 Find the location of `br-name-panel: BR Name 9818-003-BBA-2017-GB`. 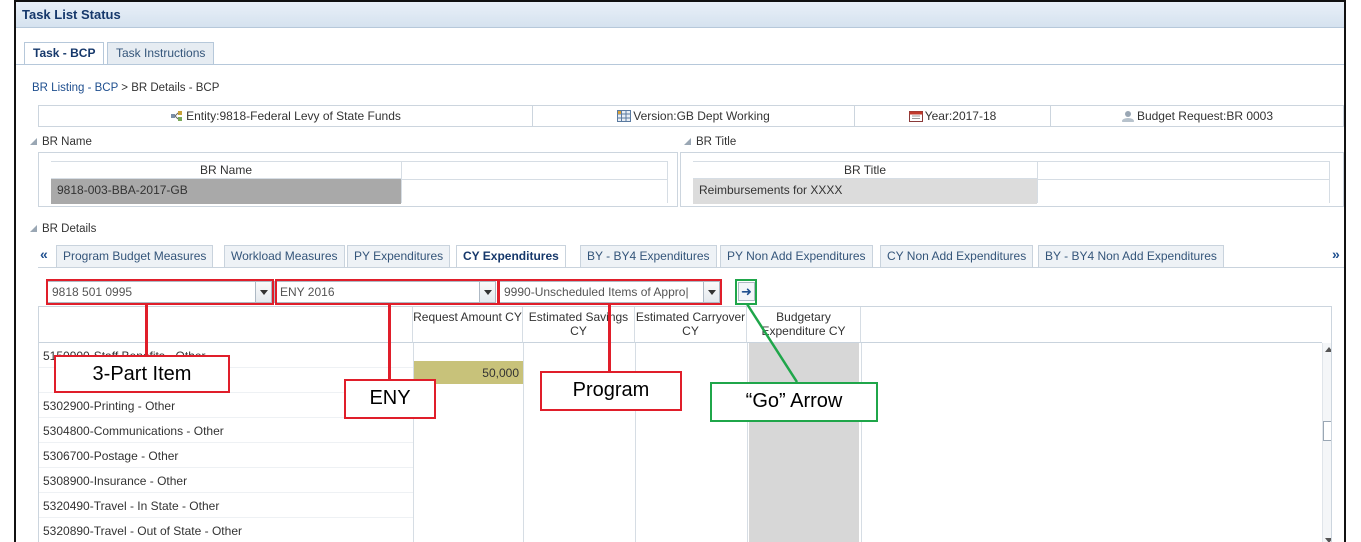

br-name-panel: BR Name 9818-003-BBA-2017-GB is located at coordinates (358, 179).